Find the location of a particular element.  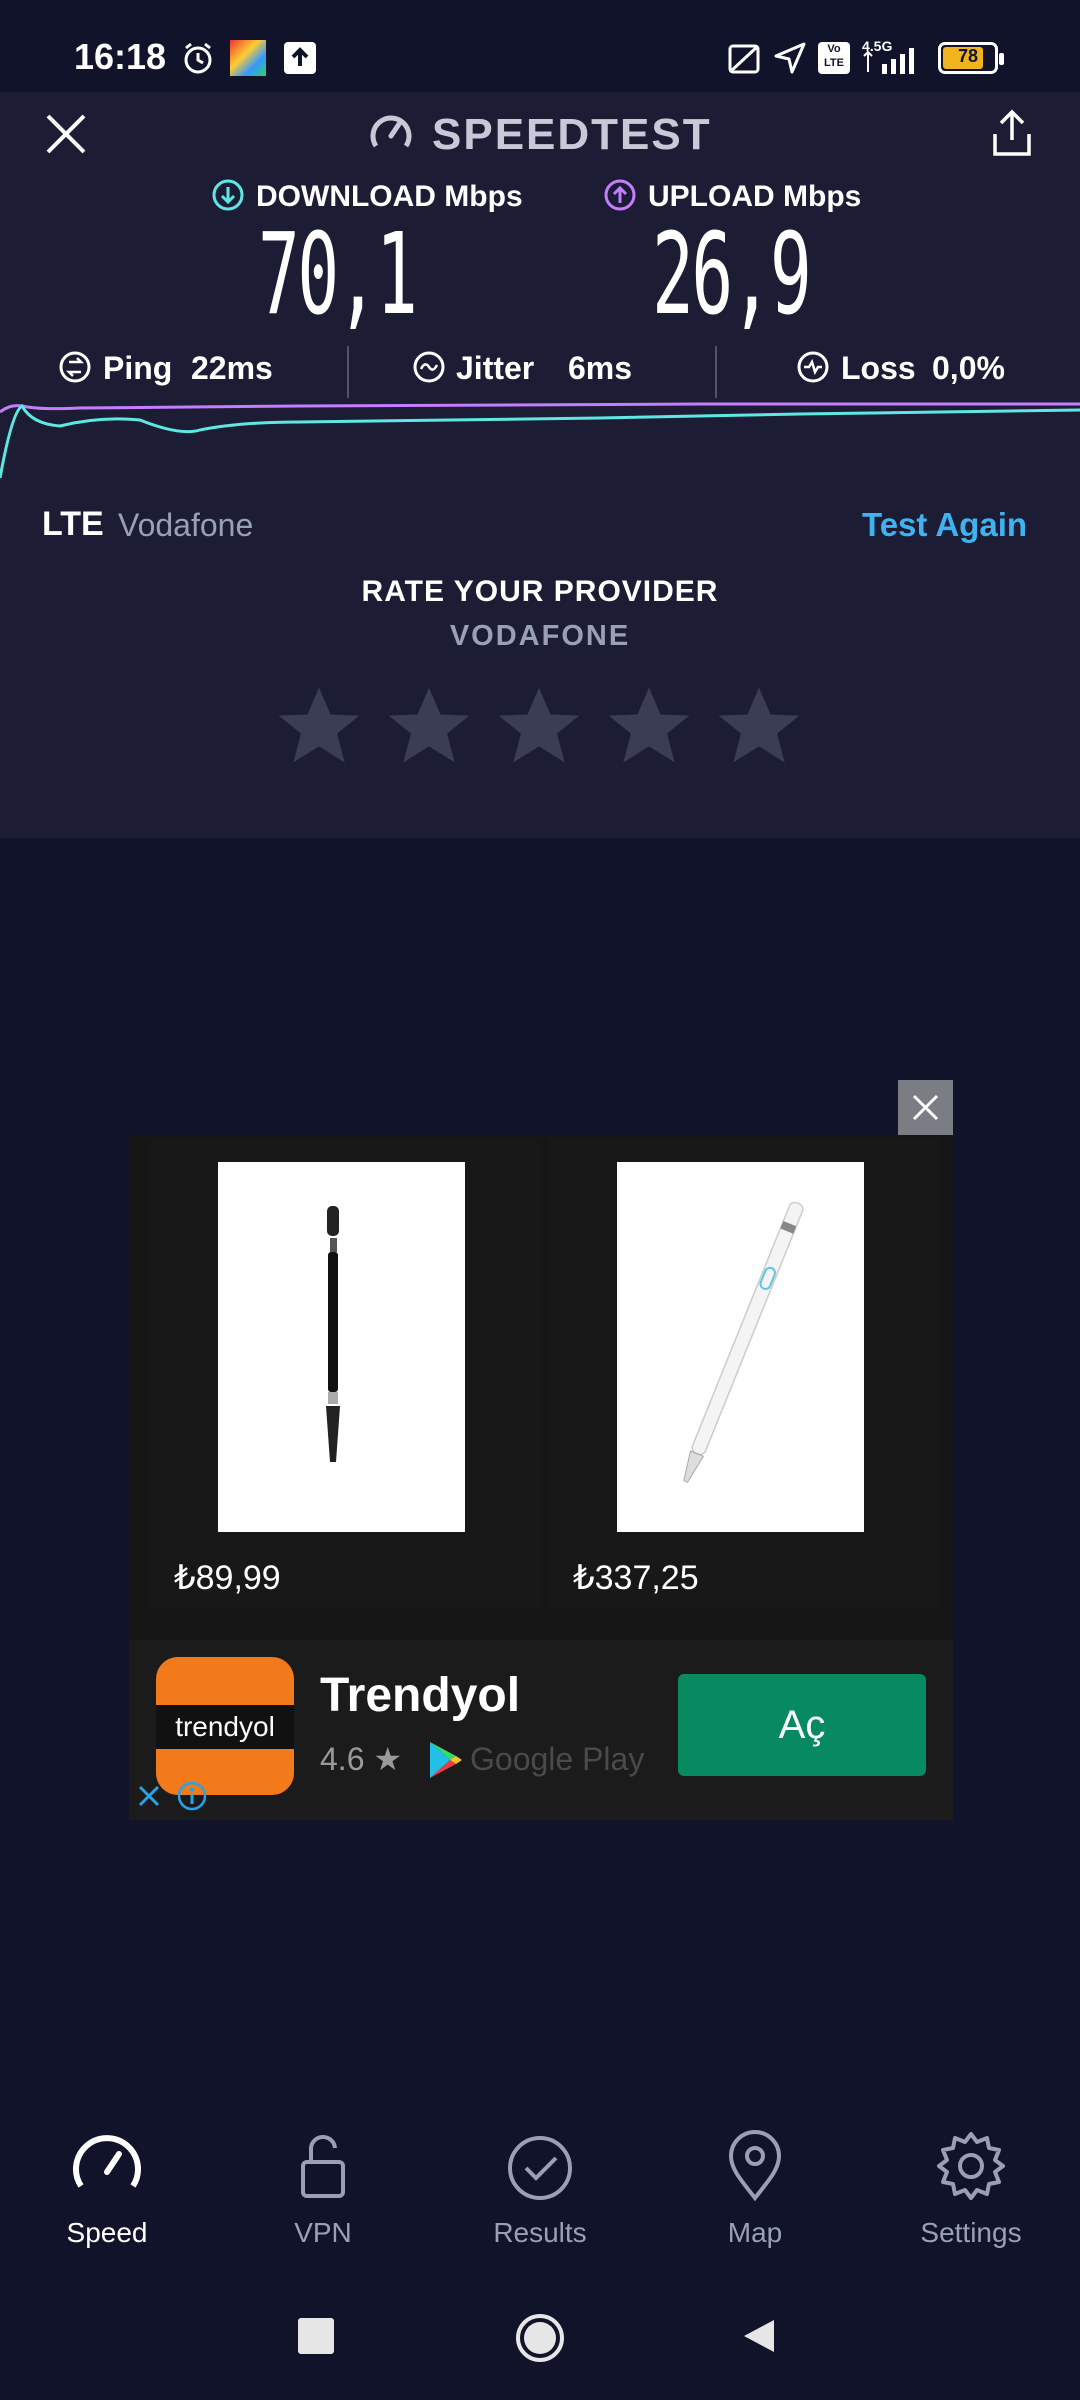

jitter-icon is located at coordinates (429, 367).